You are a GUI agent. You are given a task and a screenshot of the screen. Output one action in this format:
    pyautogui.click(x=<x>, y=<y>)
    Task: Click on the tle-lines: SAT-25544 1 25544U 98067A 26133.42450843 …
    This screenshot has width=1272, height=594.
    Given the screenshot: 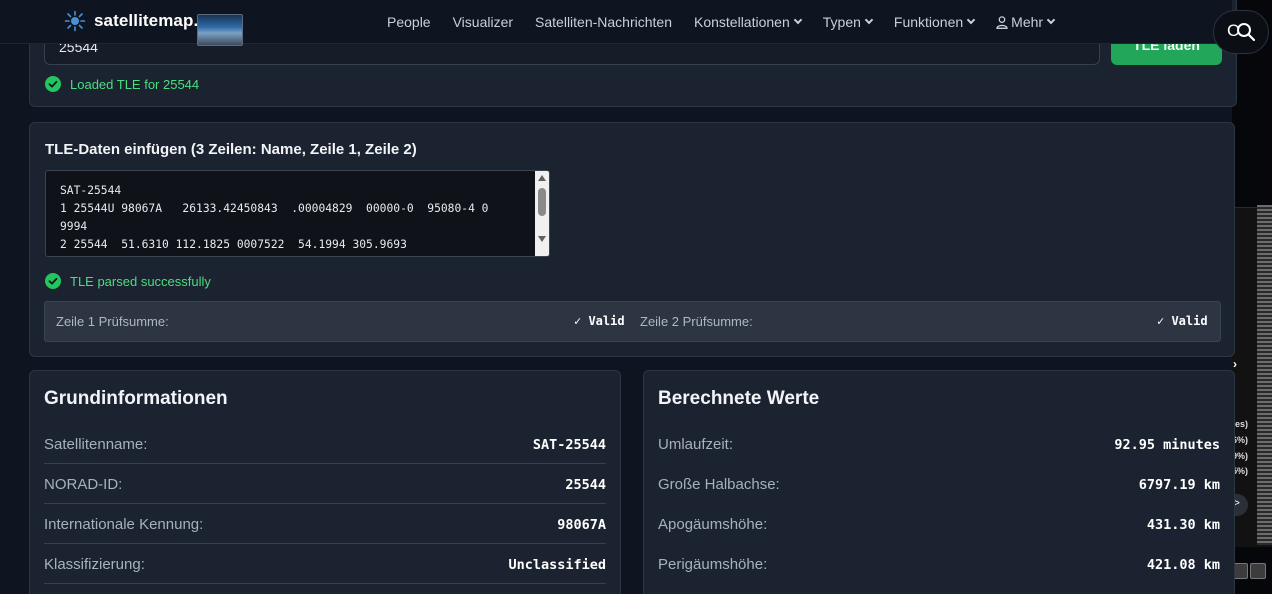 What is the action you would take?
    pyautogui.click(x=274, y=218)
    